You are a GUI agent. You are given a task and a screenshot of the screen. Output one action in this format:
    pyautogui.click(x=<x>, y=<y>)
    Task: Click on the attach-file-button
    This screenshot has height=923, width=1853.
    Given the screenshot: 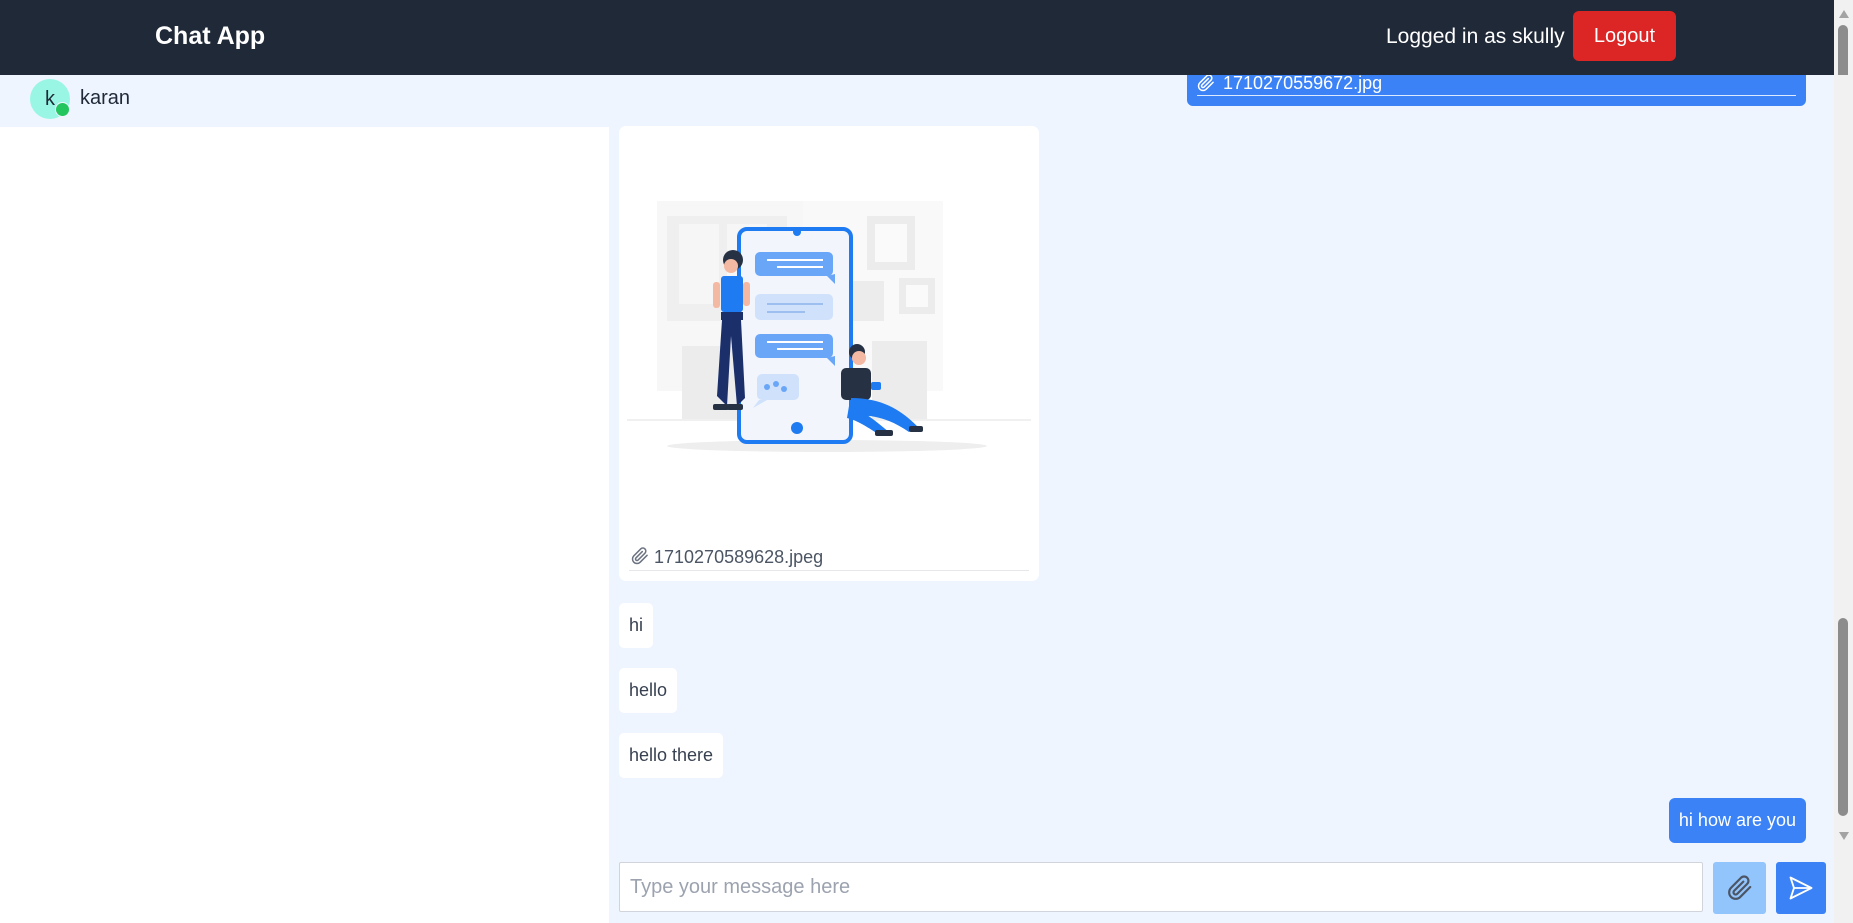 What is the action you would take?
    pyautogui.click(x=1739, y=888)
    